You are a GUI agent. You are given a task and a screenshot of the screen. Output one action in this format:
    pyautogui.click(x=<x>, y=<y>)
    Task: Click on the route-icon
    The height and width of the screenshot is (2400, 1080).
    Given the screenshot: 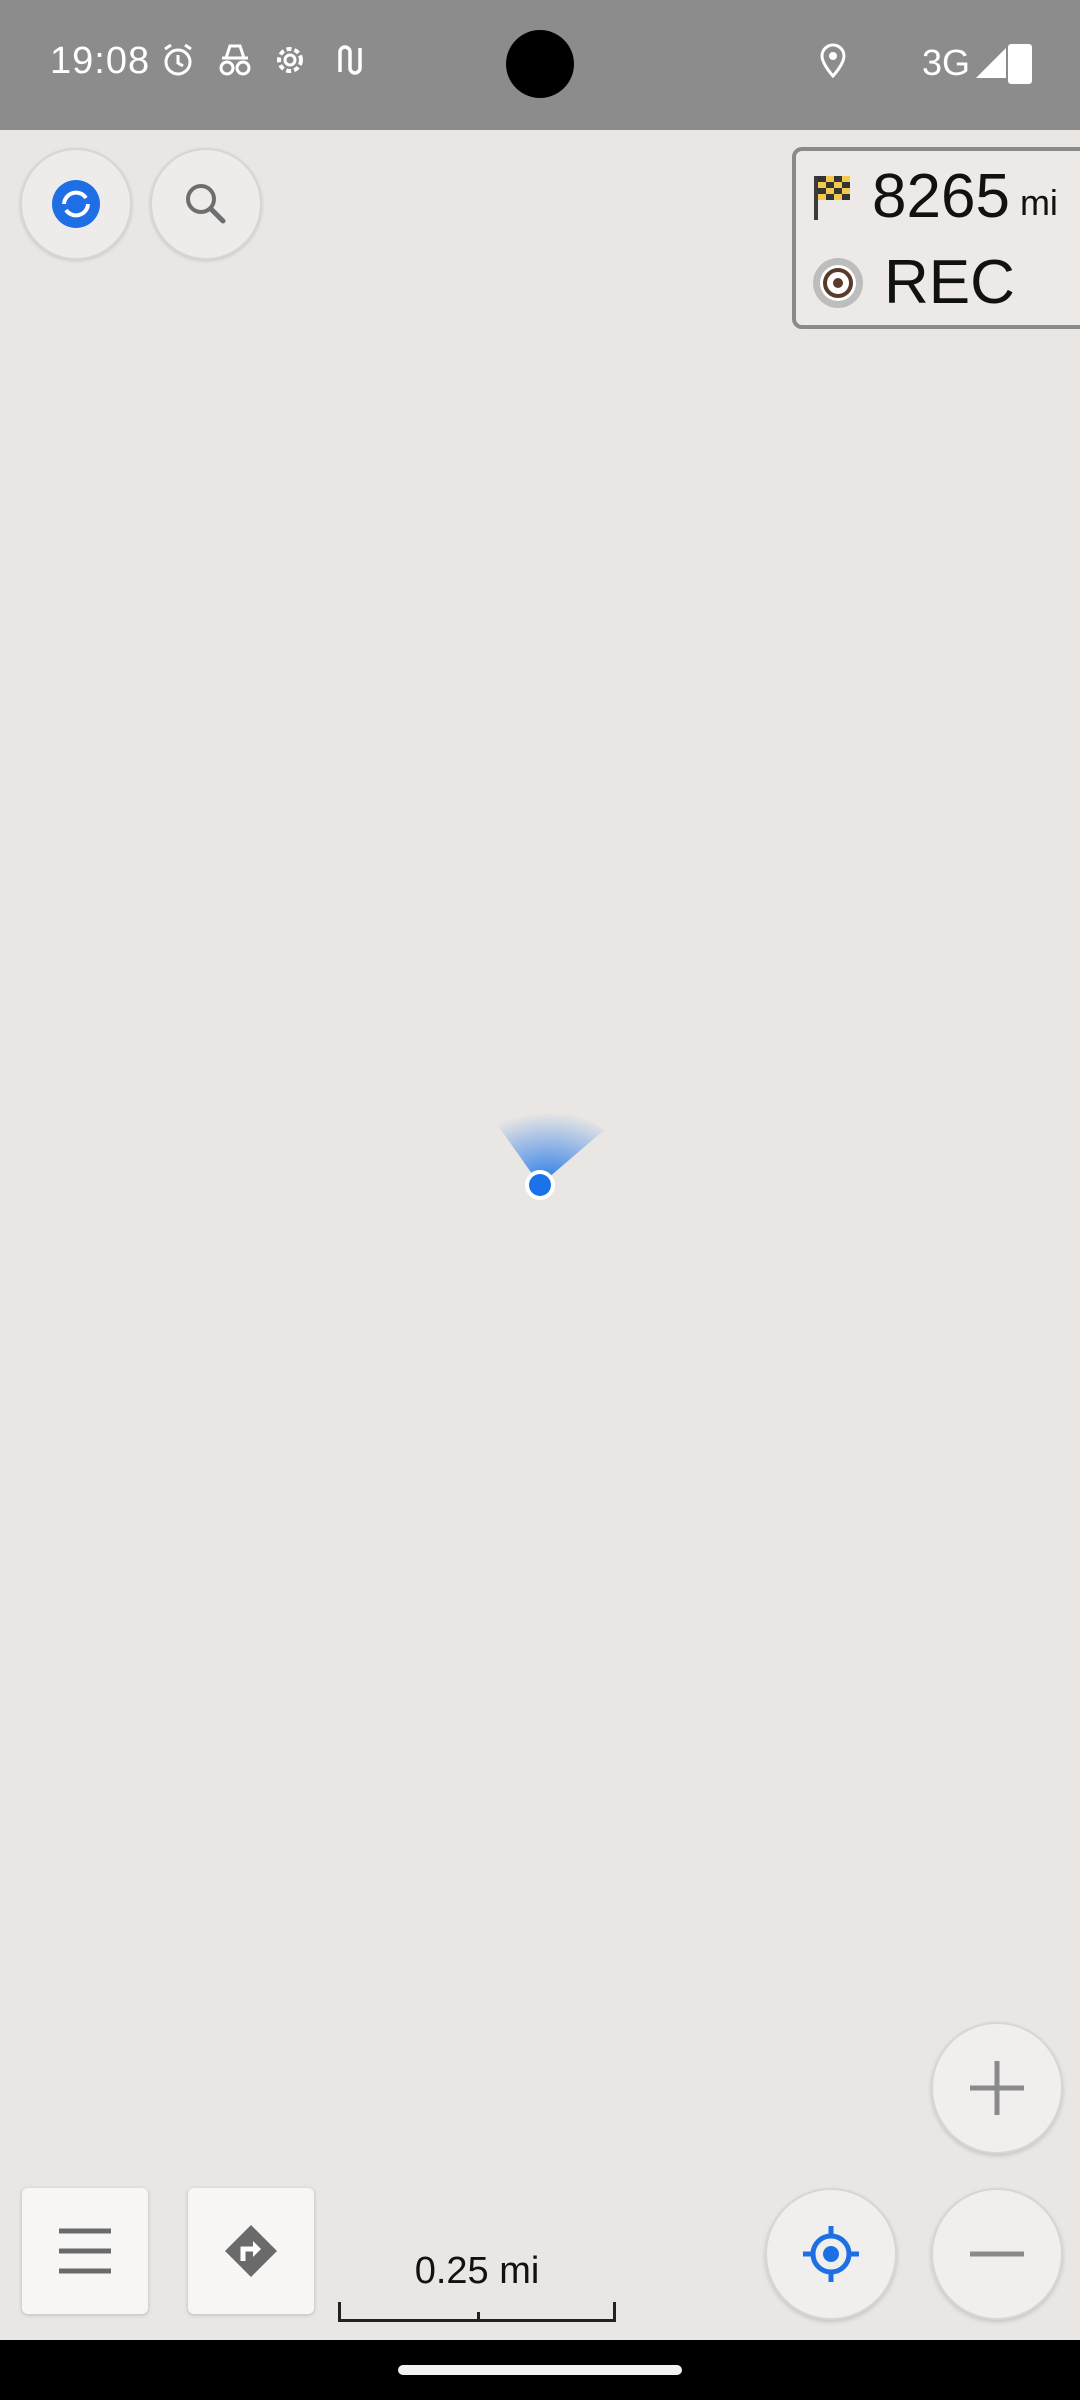 What is the action you would take?
    pyautogui.click(x=349, y=63)
    